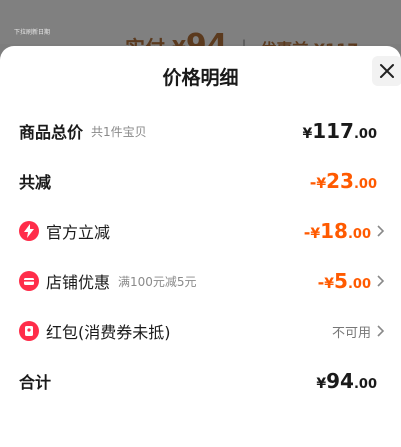 The image size is (401, 447). What do you see at coordinates (346, 381) in the screenshot?
I see `sum-amount: ¥94.00` at bounding box center [346, 381].